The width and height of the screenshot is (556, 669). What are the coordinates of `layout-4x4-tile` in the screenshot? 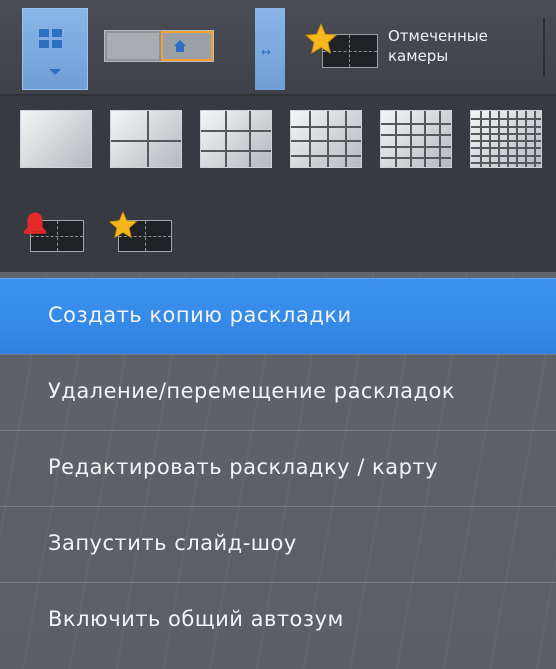 It's located at (326, 139).